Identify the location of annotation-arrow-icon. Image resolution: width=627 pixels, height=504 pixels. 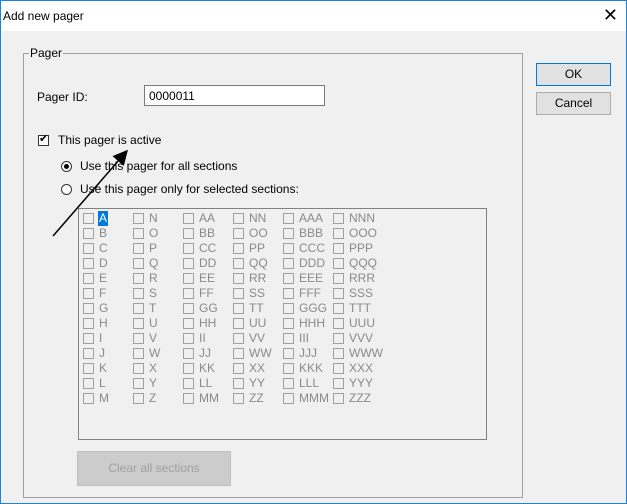
(90, 193).